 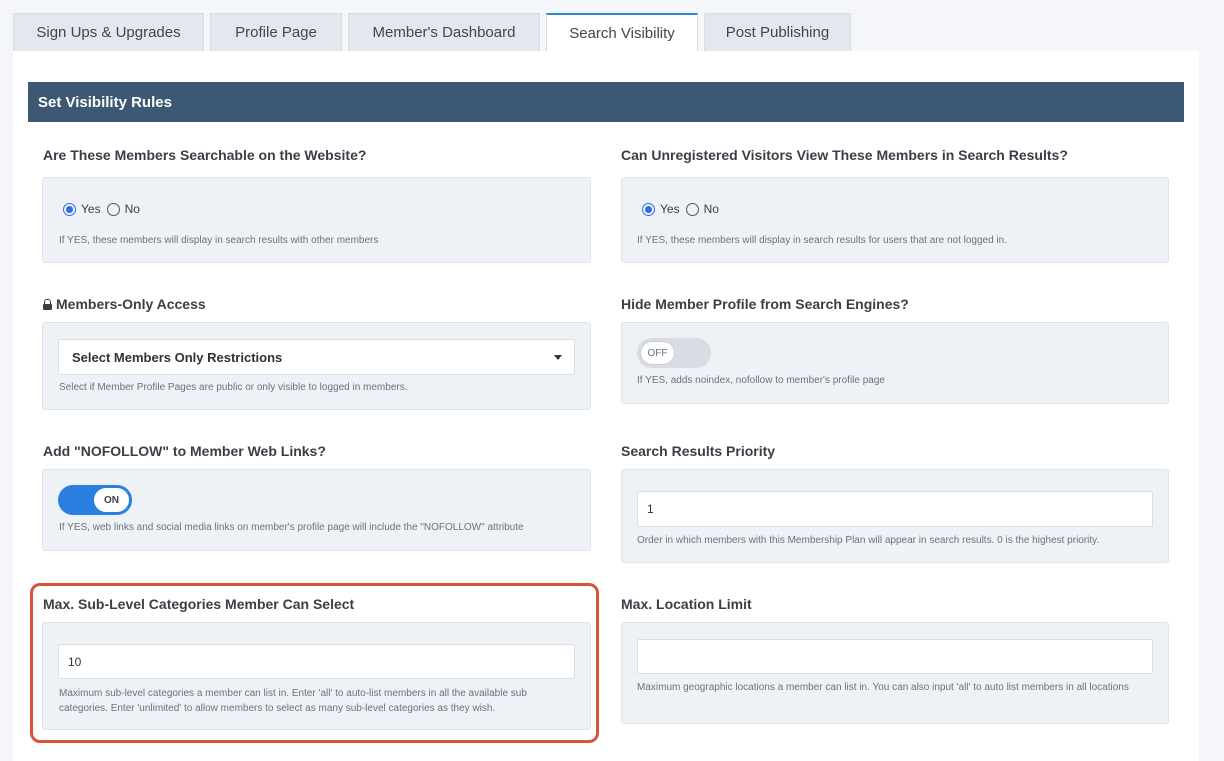 I want to click on priority-label: Search Results Priority, so click(x=698, y=451).